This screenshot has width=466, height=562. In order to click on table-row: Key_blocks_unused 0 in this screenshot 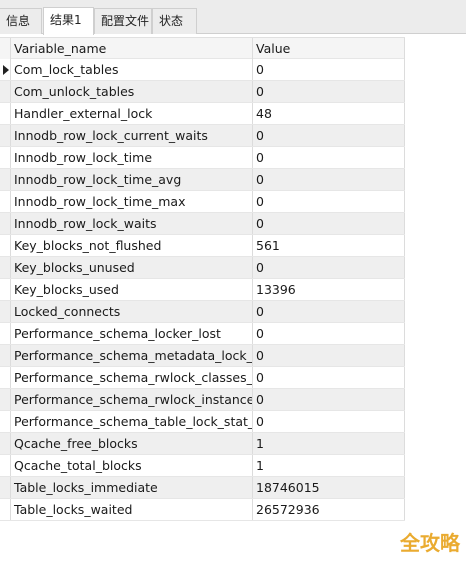, I will do `click(202, 268)`.